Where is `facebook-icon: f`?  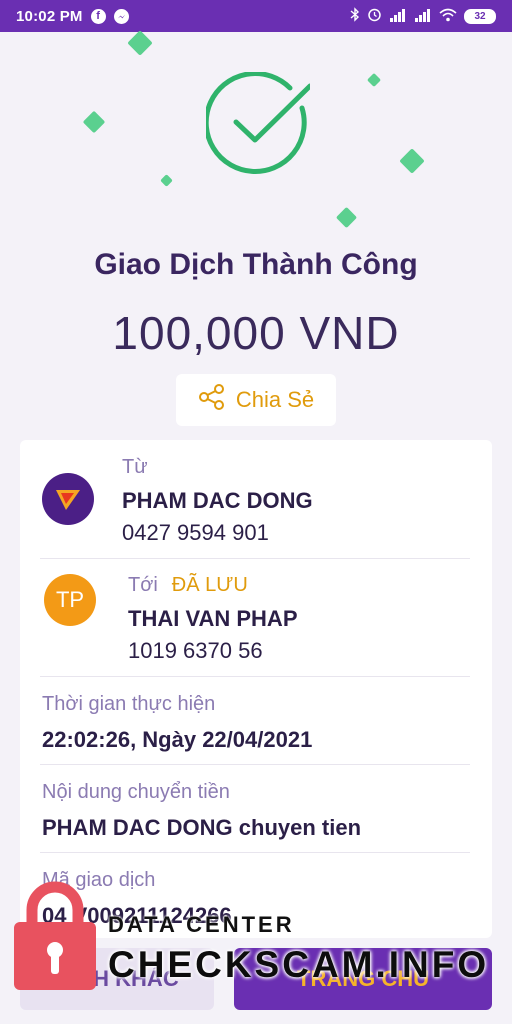 facebook-icon: f is located at coordinates (98, 16).